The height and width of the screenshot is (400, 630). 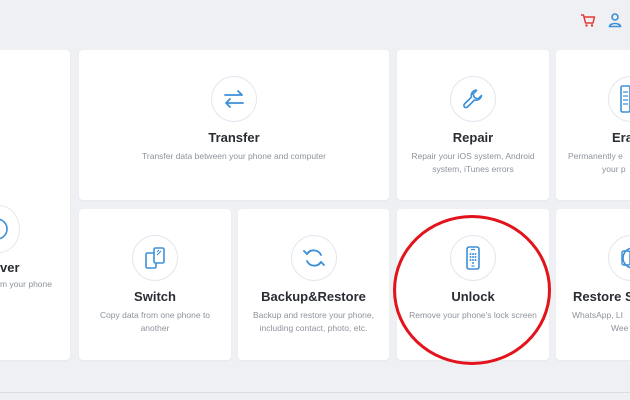 What do you see at coordinates (26, 284) in the screenshot?
I see `card-recover-desc: m your phone` at bounding box center [26, 284].